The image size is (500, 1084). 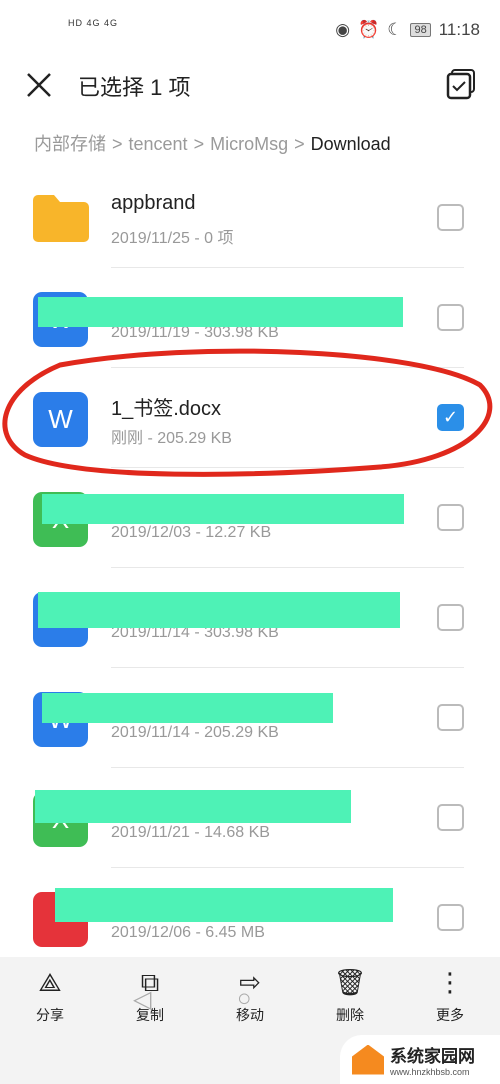 What do you see at coordinates (188, 932) in the screenshot?
I see `file-meta: 2019/12/06 - 6.45 MB` at bounding box center [188, 932].